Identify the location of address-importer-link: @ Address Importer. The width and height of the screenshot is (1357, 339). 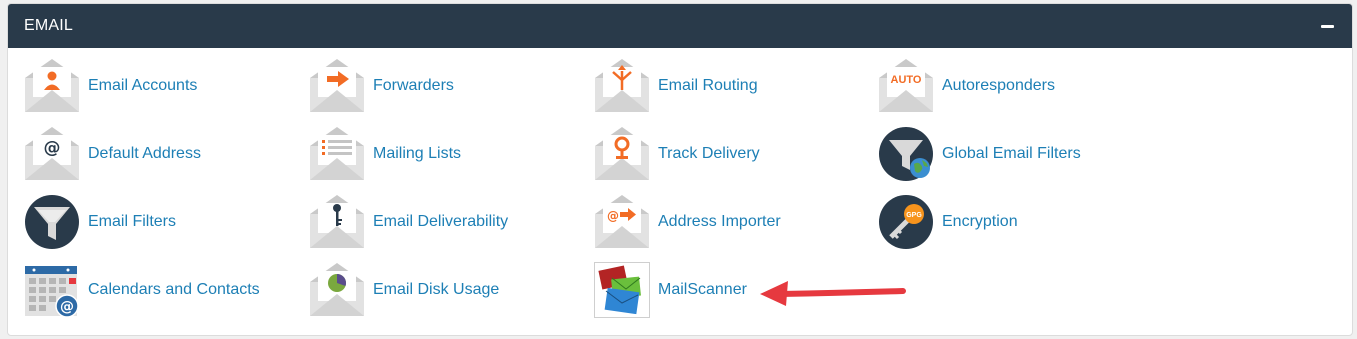
(687, 222).